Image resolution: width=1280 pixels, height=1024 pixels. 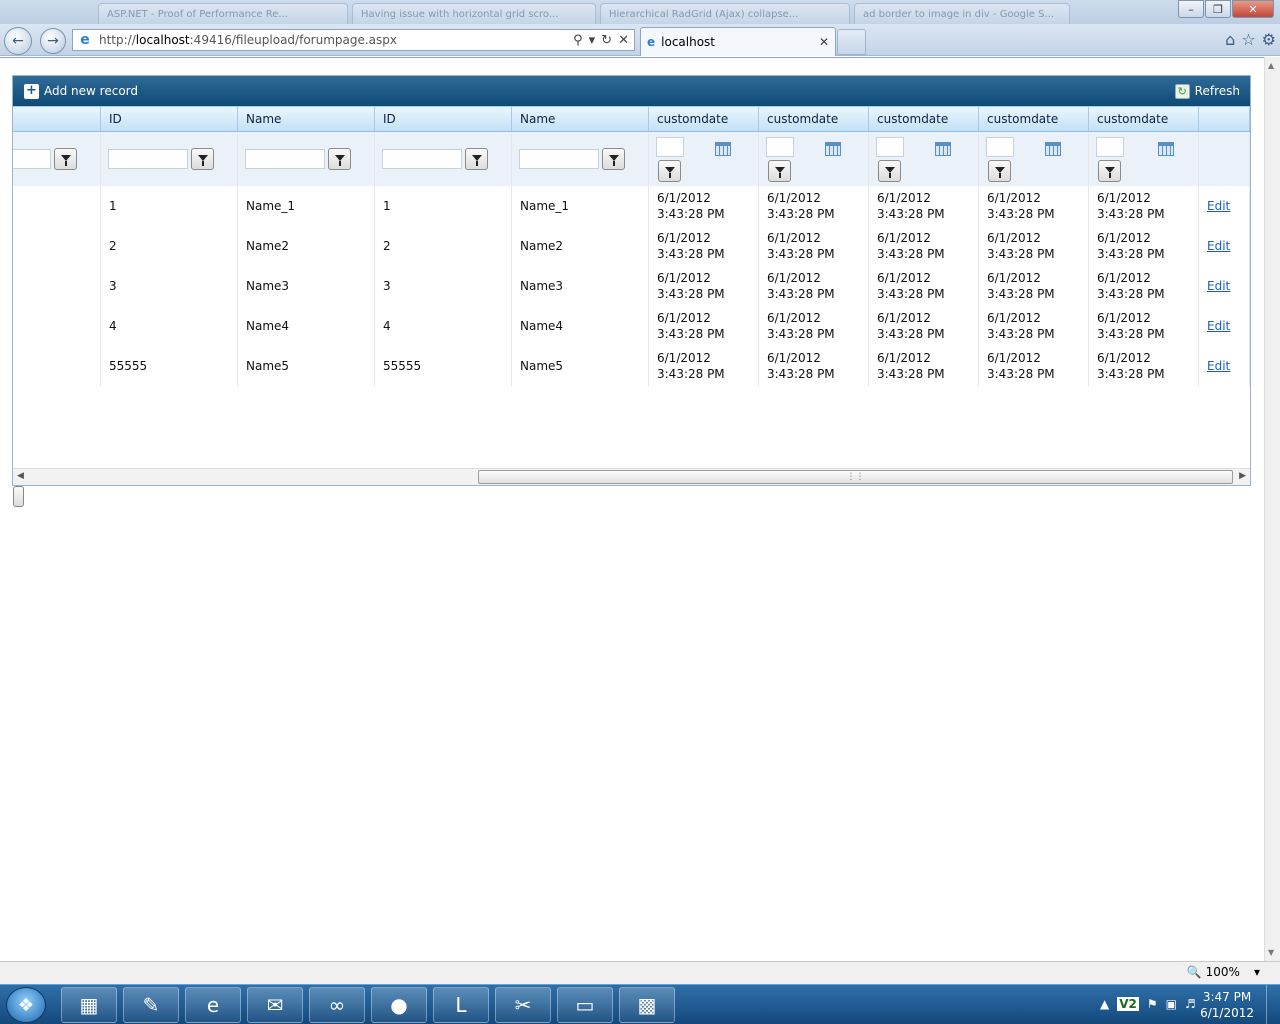 I want to click on column-header-customdate-3: customdate, so click(x=924, y=119).